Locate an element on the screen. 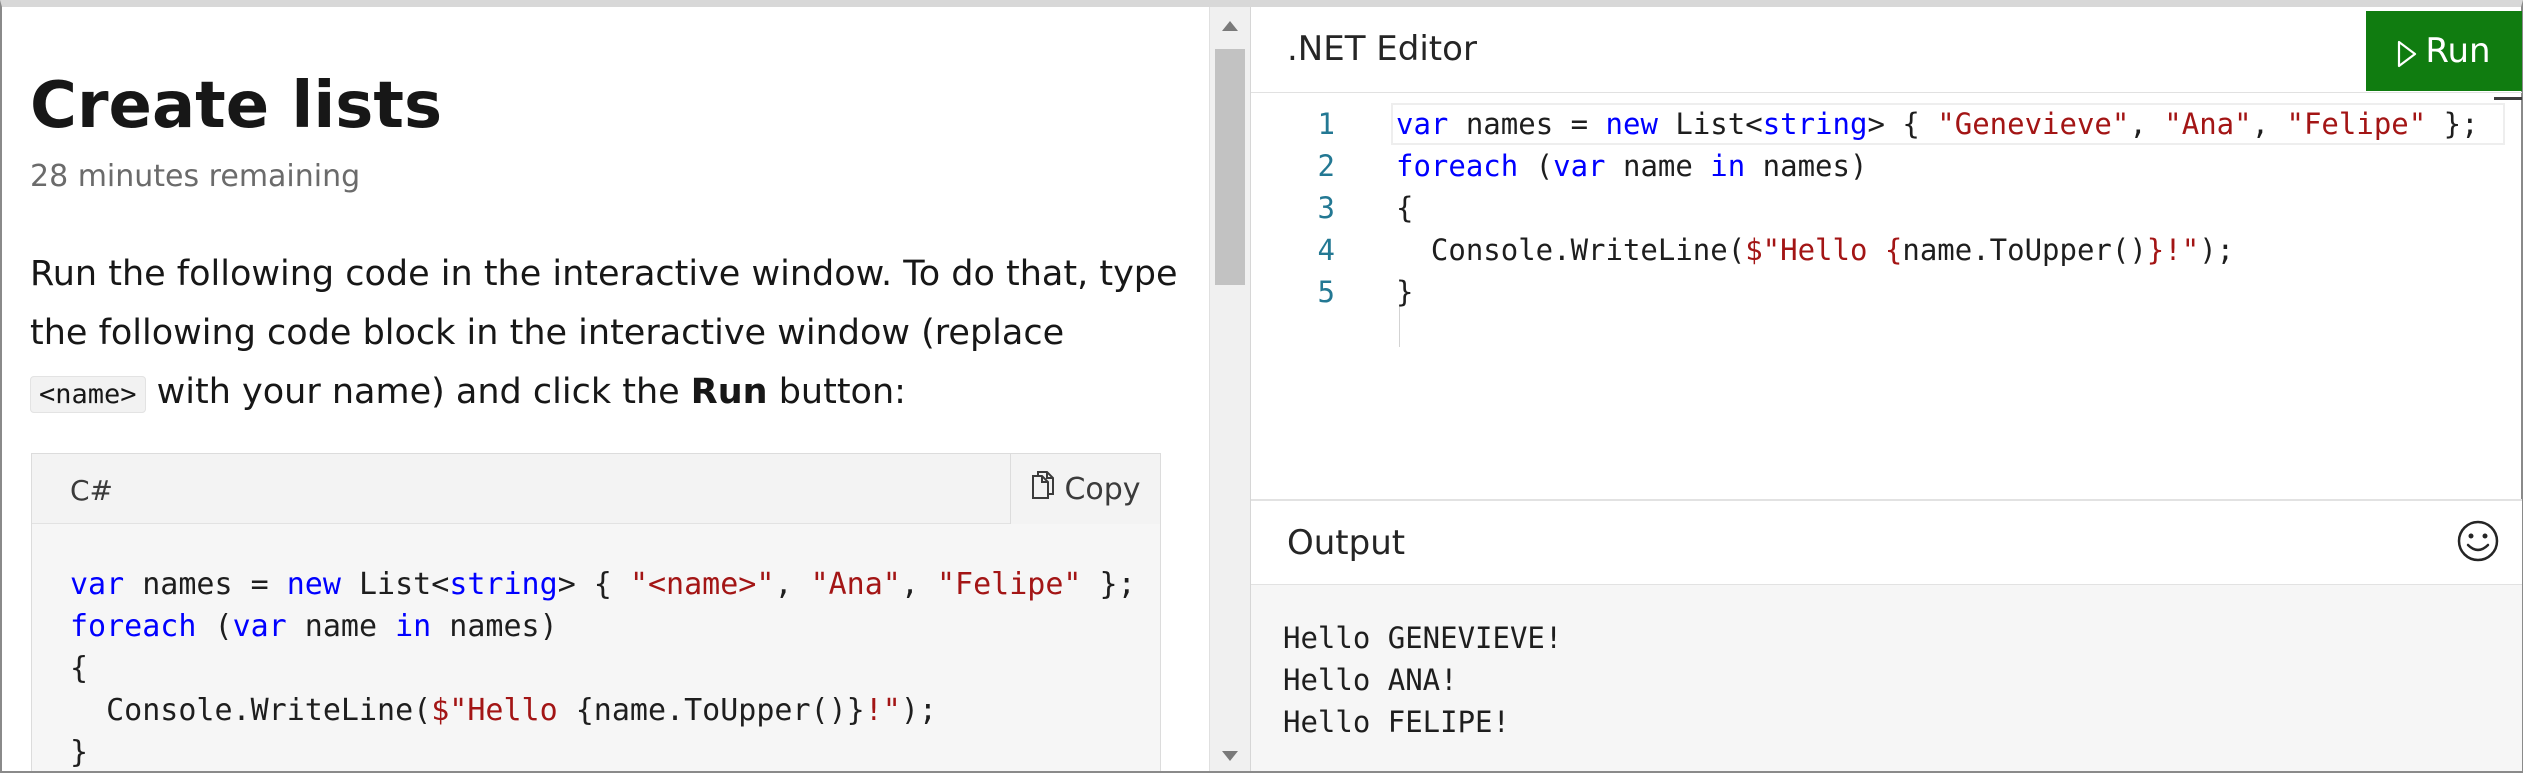 The height and width of the screenshot is (773, 2523). editor-token: "Genevieve" is located at coordinates (2033, 124).